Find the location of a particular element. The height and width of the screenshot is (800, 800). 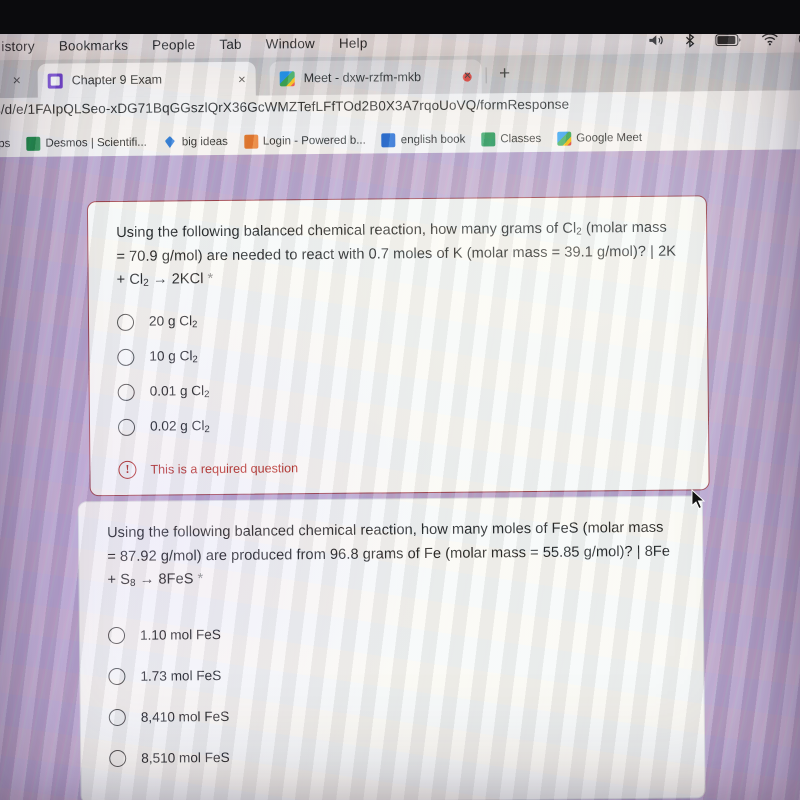

menu-items: History Bookmarks People Tab Window Help is located at coordinates (184, 45).